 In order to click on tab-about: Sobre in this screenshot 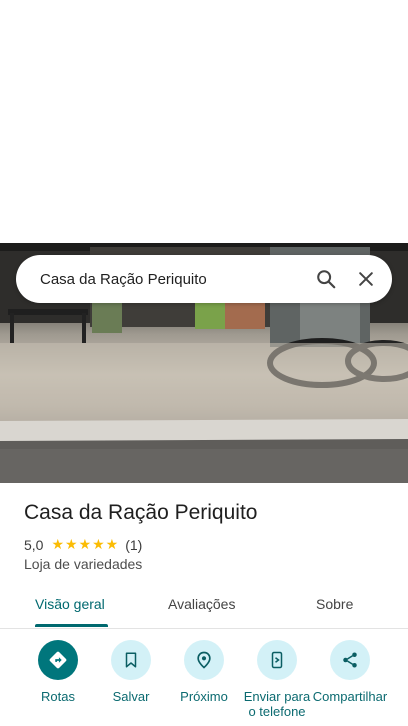, I will do `click(334, 604)`.